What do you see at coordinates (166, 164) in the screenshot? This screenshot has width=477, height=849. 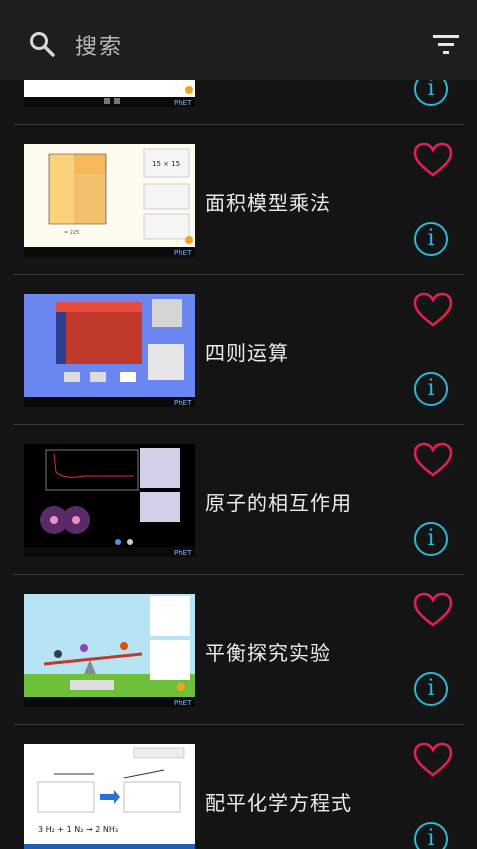 I see `svg-text: 15 × 15` at bounding box center [166, 164].